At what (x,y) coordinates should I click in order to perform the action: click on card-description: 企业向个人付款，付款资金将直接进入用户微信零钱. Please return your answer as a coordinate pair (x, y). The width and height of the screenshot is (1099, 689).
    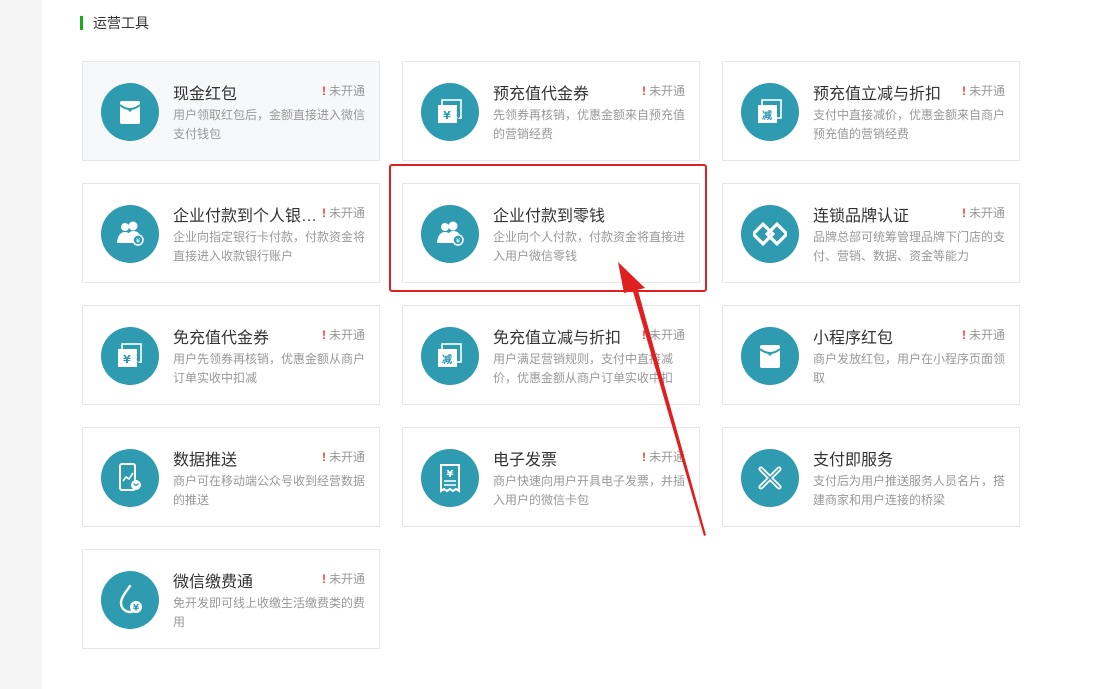
    Looking at the image, I should click on (589, 246).